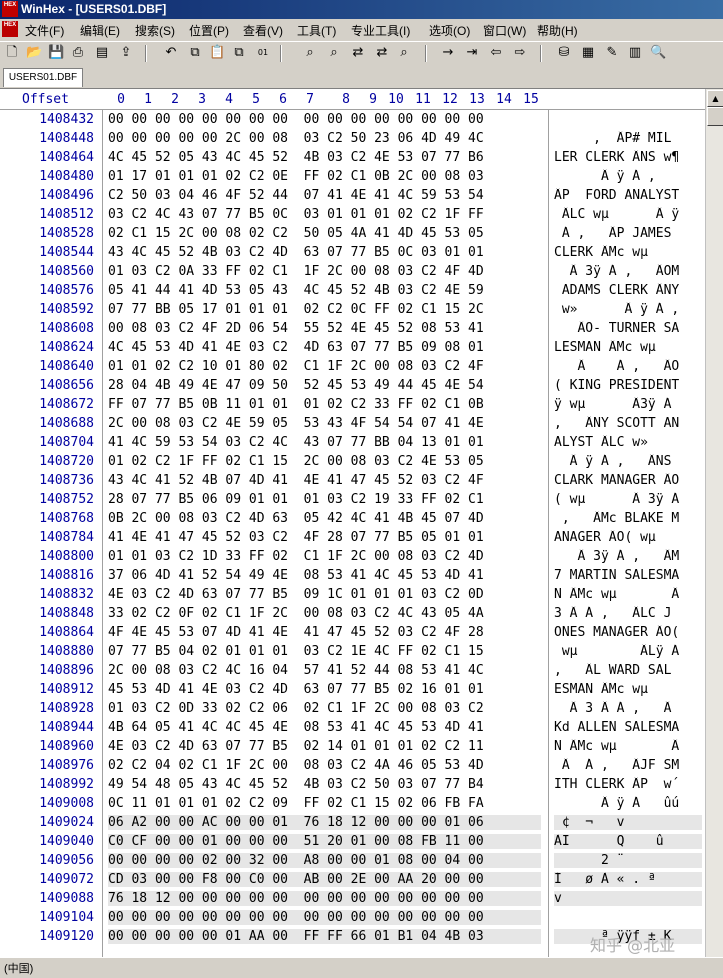  I want to click on row-text: , ÂL WARD SAL, so click(628, 670).